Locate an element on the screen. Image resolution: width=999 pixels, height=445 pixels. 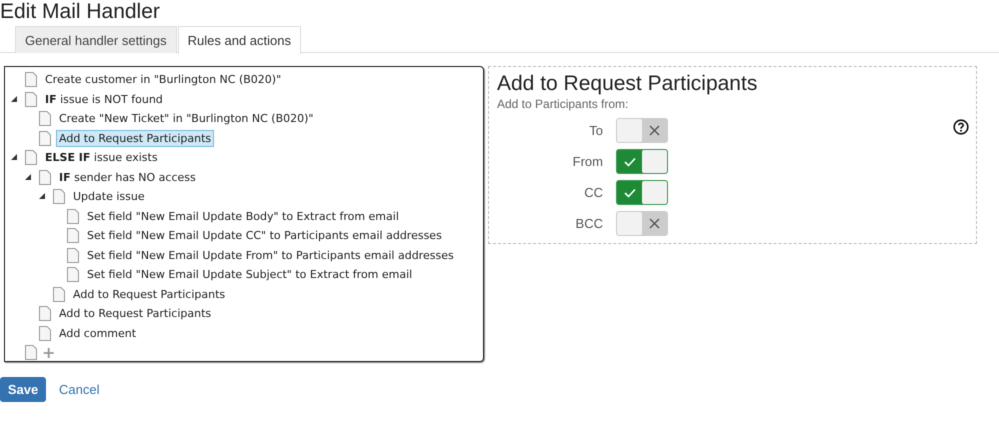
tree-item: IF issue is NOT found is located at coordinates (104, 99).